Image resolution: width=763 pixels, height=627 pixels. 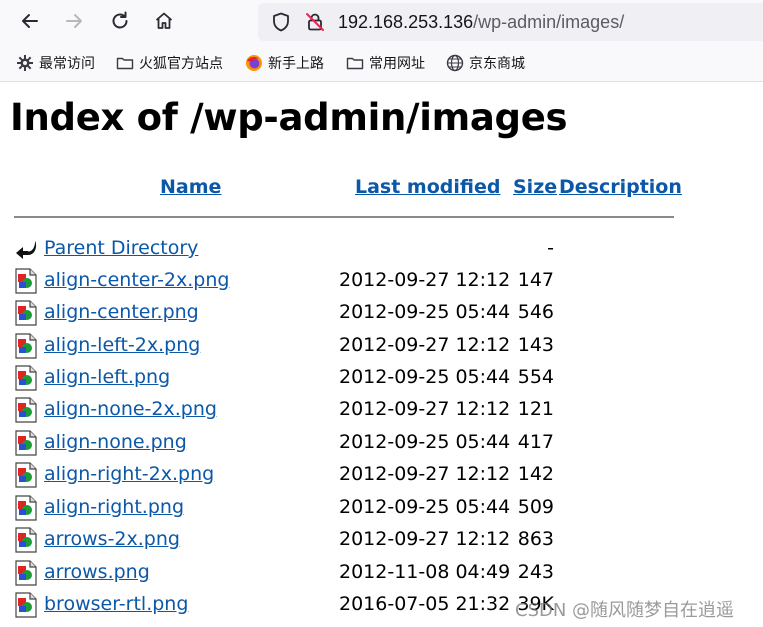 I want to click on table-row: align-left.png 2012-09-25 05:44 554, so click(x=294, y=379).